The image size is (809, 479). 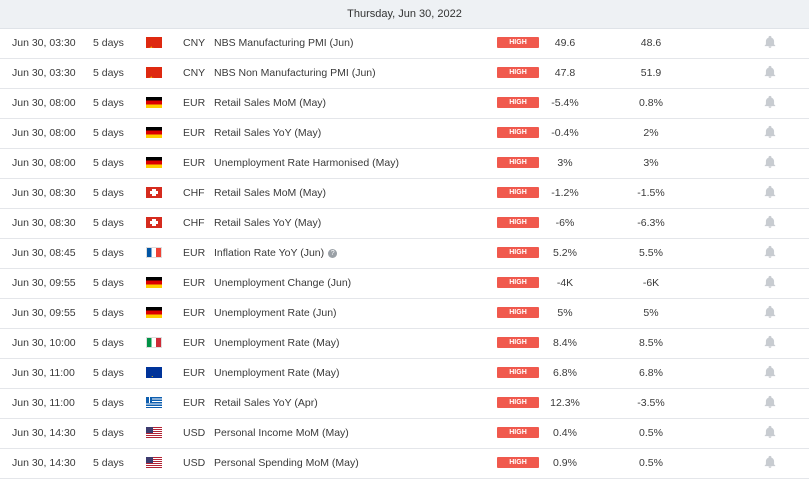 What do you see at coordinates (154, 403) in the screenshot?
I see `flag-gr-icon` at bounding box center [154, 403].